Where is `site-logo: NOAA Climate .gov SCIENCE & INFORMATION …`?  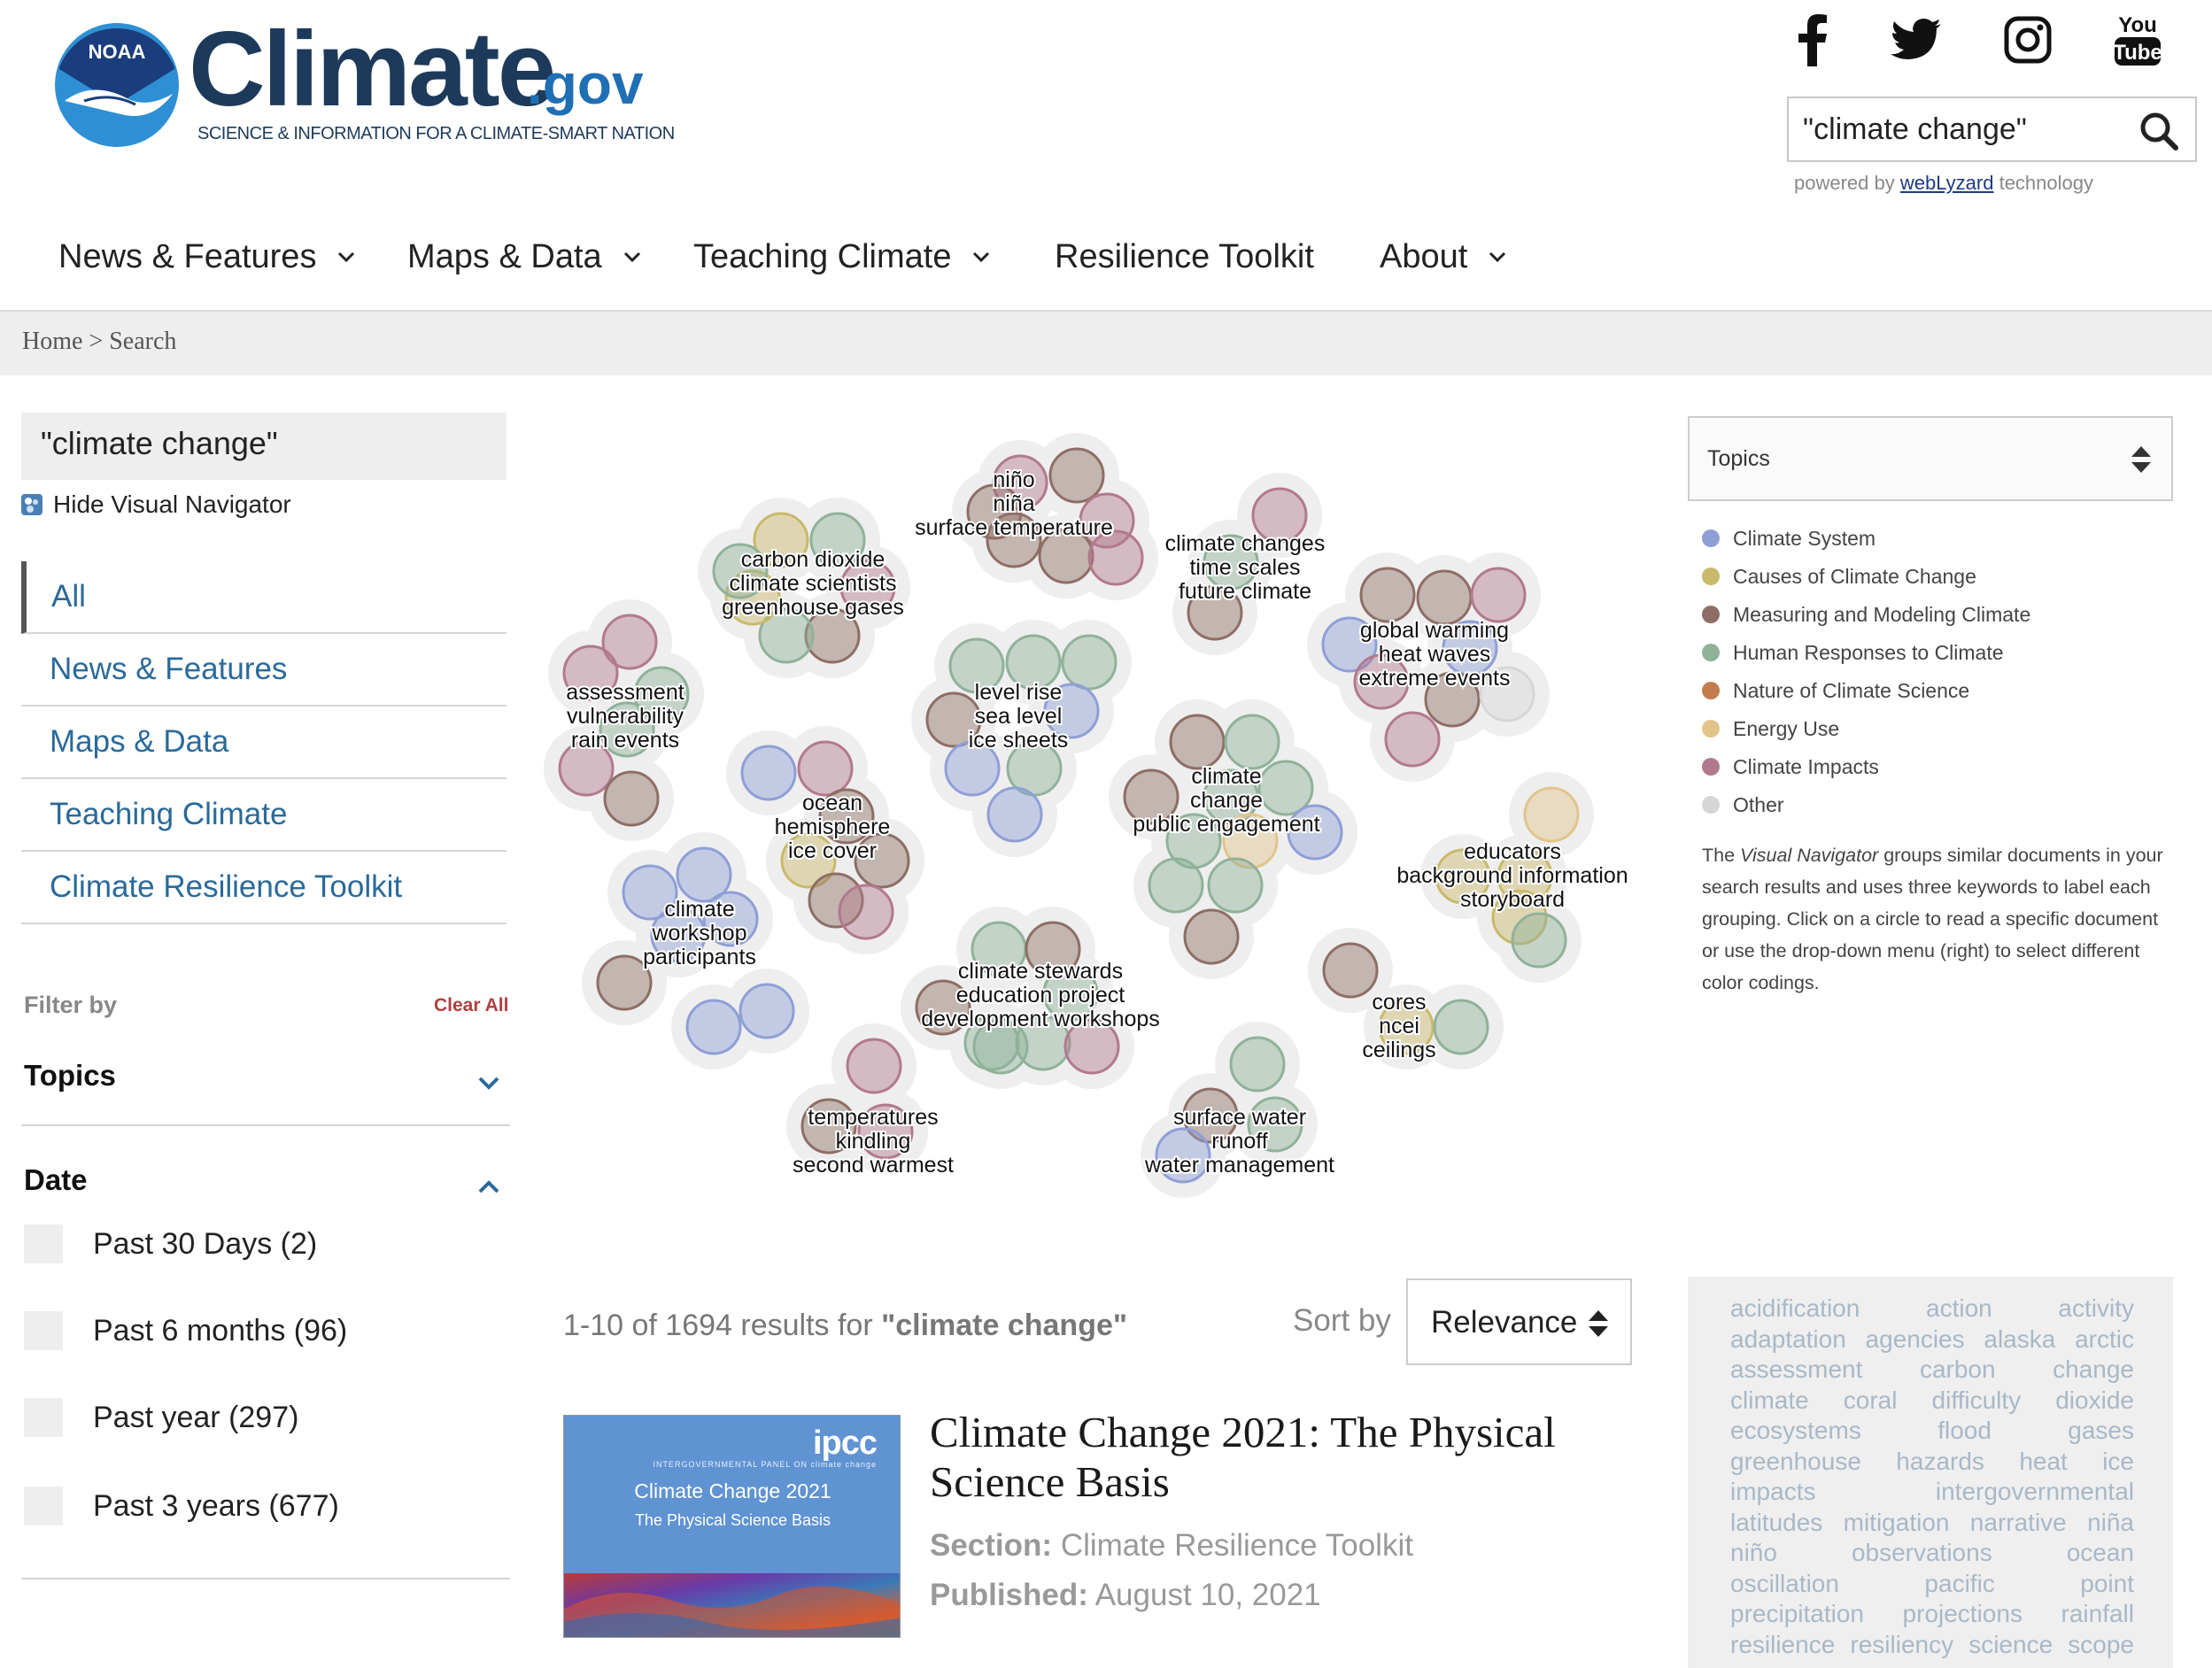 site-logo: NOAA Climate .gov SCIENCE & INFORMATION … is located at coordinates (362, 85).